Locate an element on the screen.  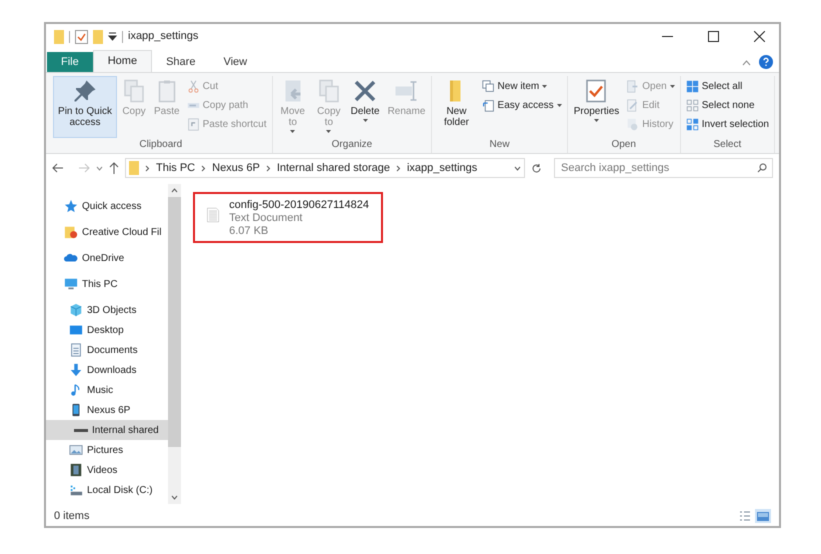
open-icon is located at coordinates (633, 86).